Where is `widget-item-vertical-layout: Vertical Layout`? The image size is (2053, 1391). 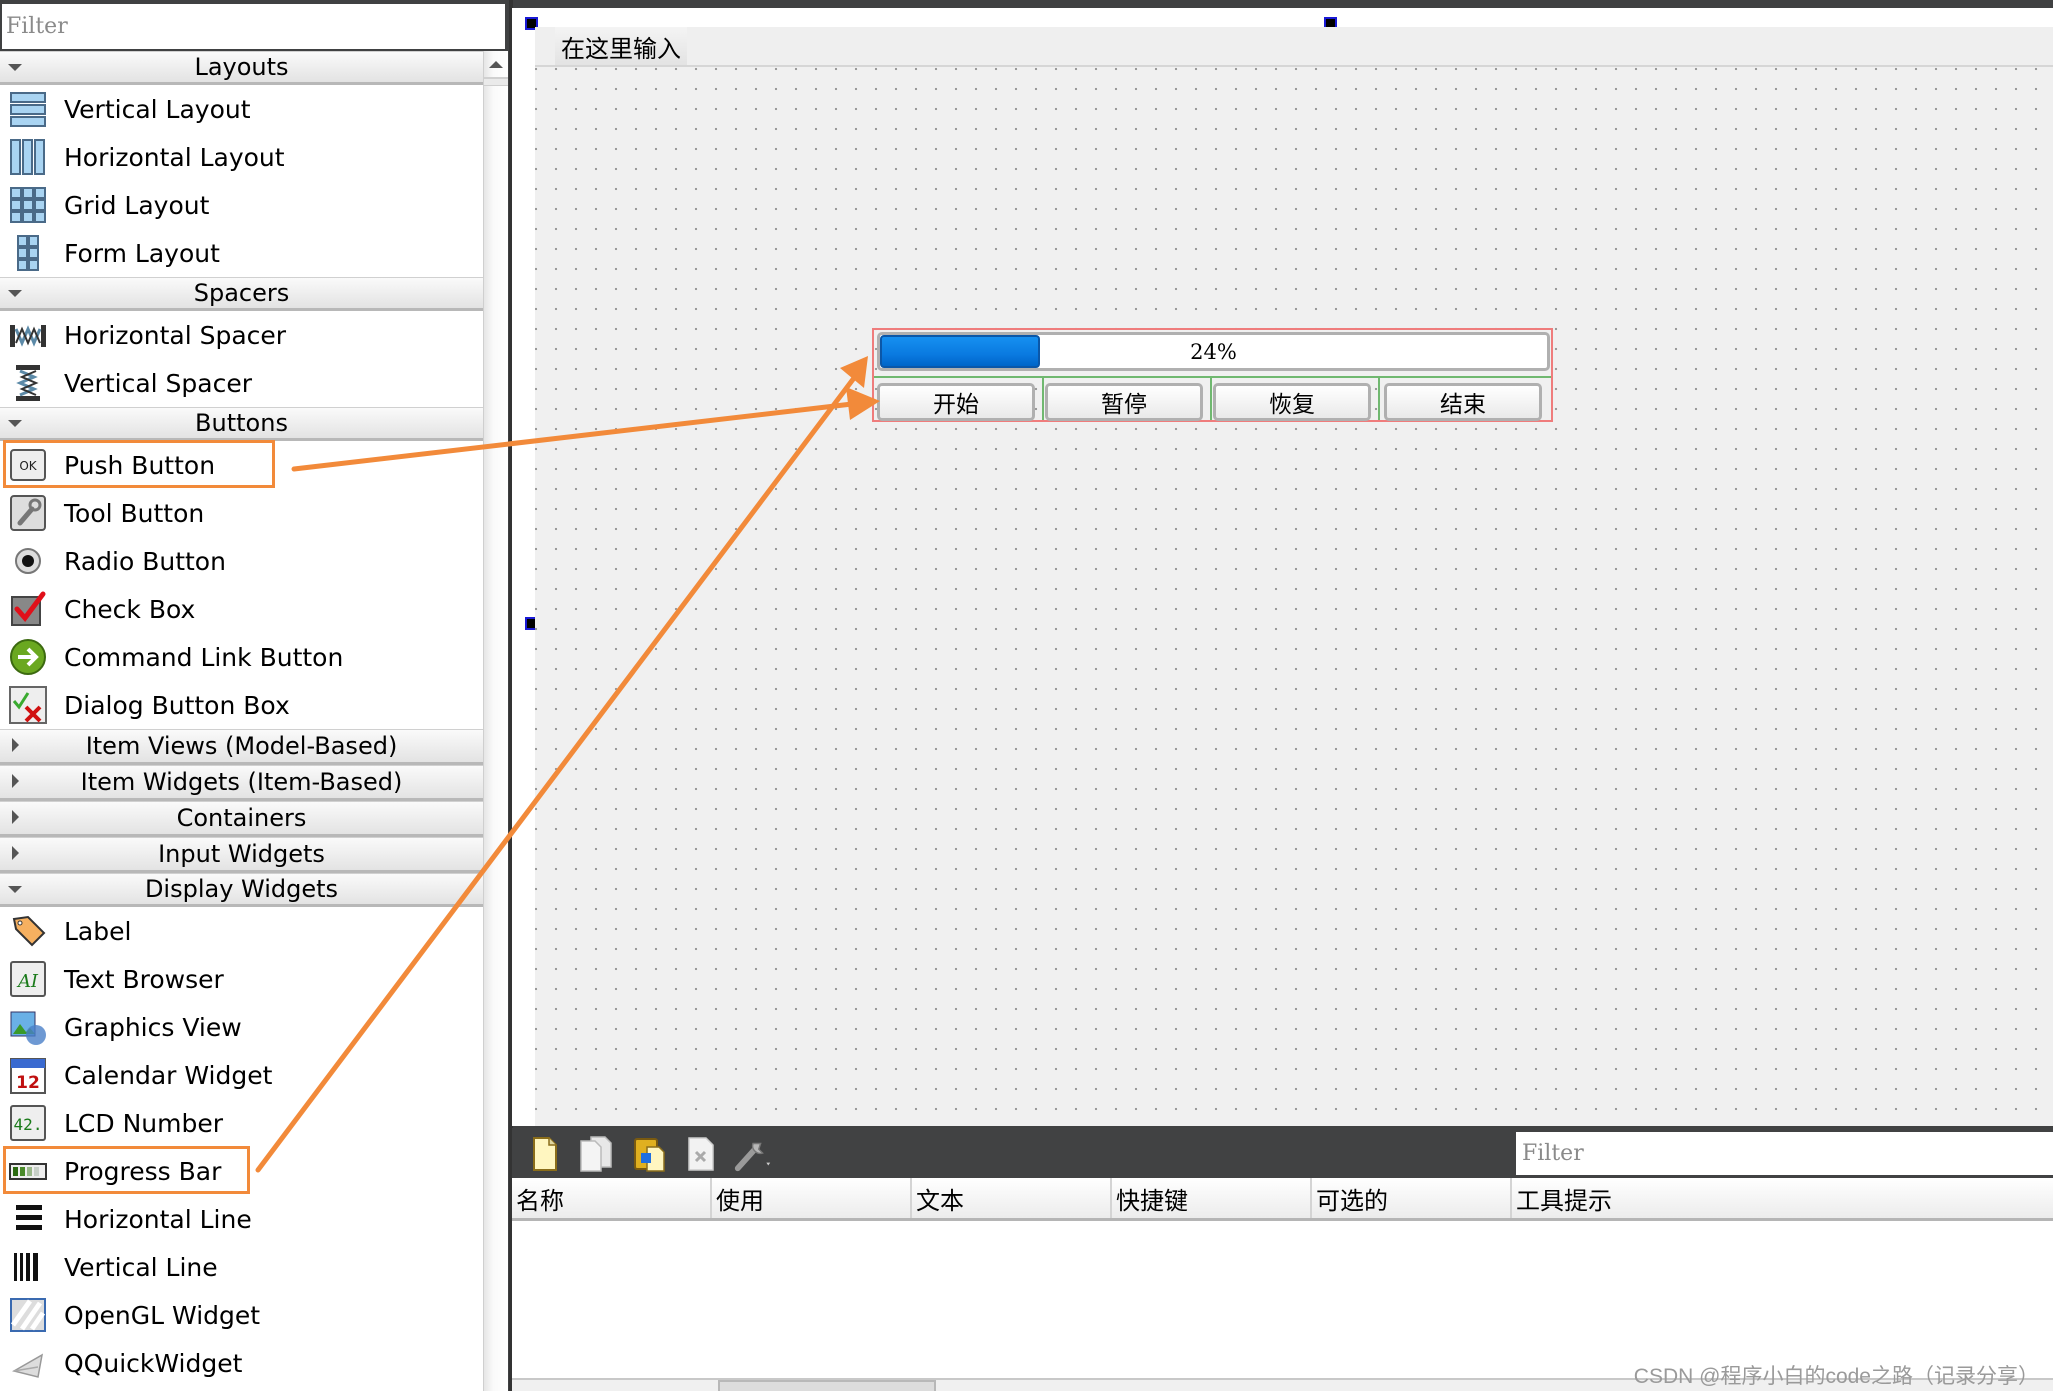
widget-item-vertical-layout: Vertical Layout is located at coordinates (241, 109).